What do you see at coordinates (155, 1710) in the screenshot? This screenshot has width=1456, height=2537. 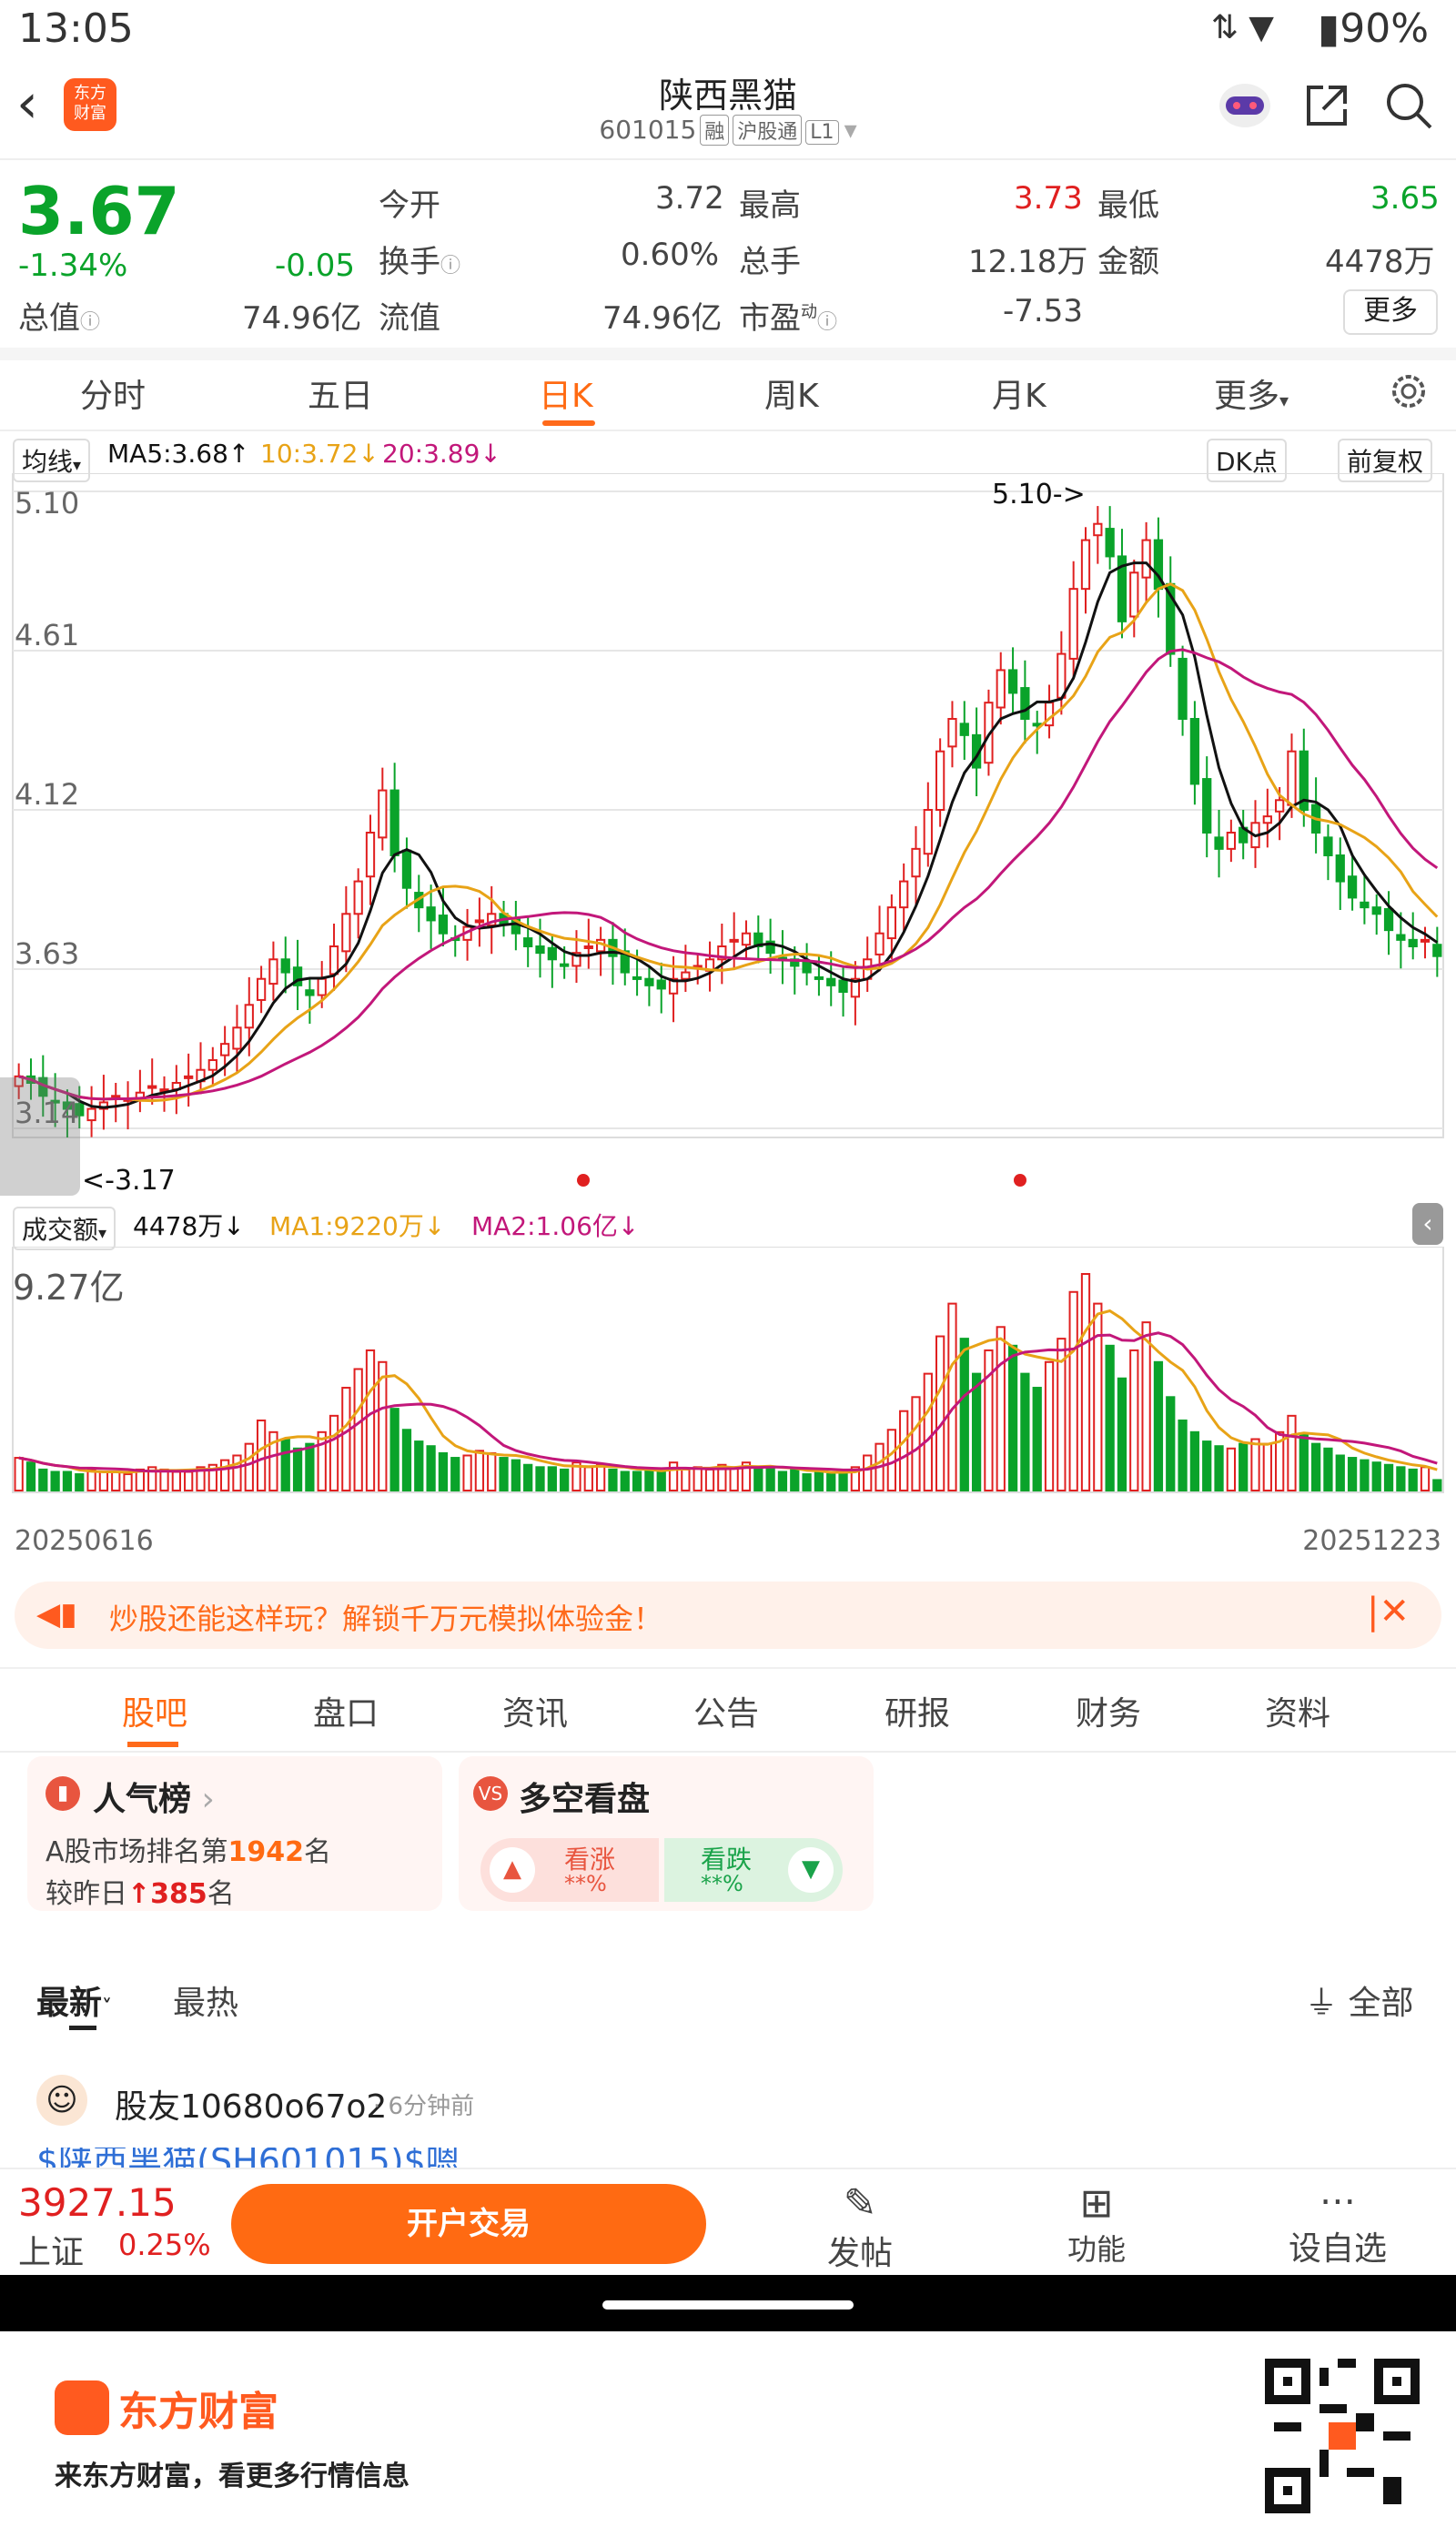 I see `tab-forum: 股吧` at bounding box center [155, 1710].